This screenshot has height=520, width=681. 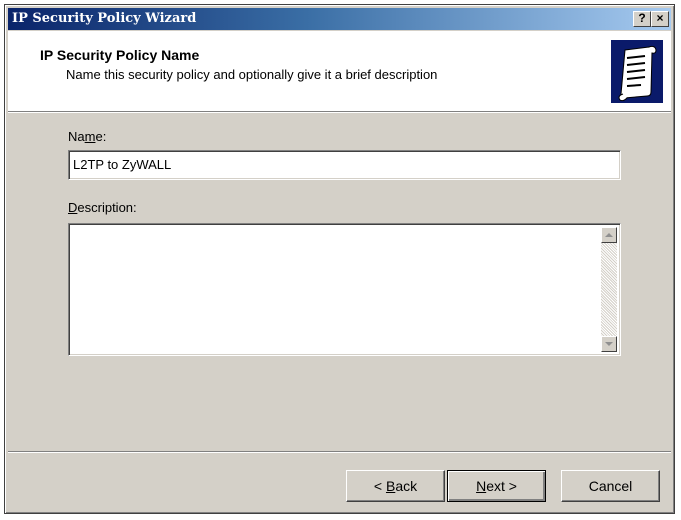 I want to click on description-label: Description:, so click(x=102, y=207).